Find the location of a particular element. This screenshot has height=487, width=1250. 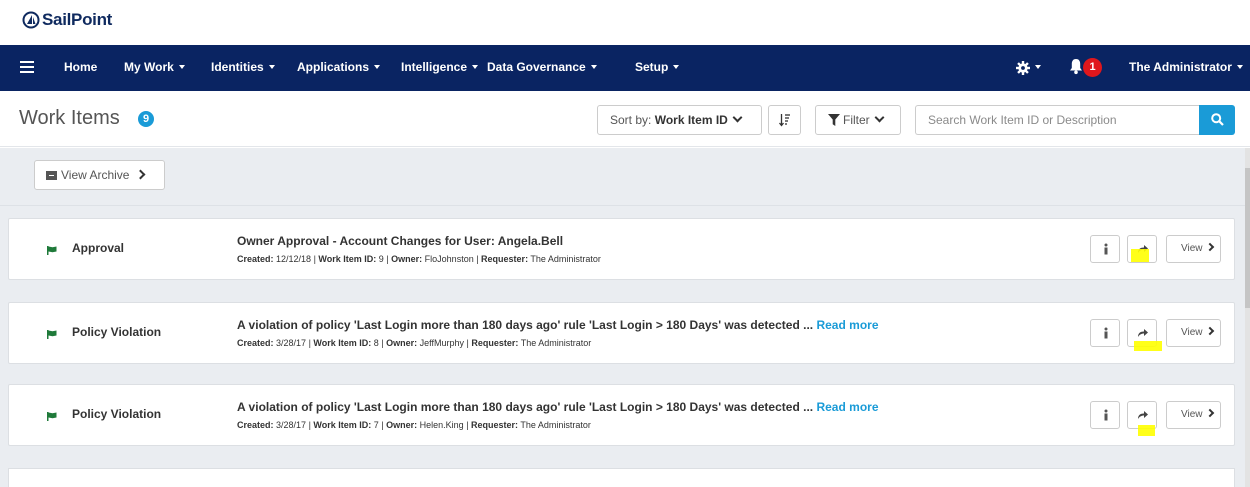

nav-item-my-work: My Work is located at coordinates (154, 67).